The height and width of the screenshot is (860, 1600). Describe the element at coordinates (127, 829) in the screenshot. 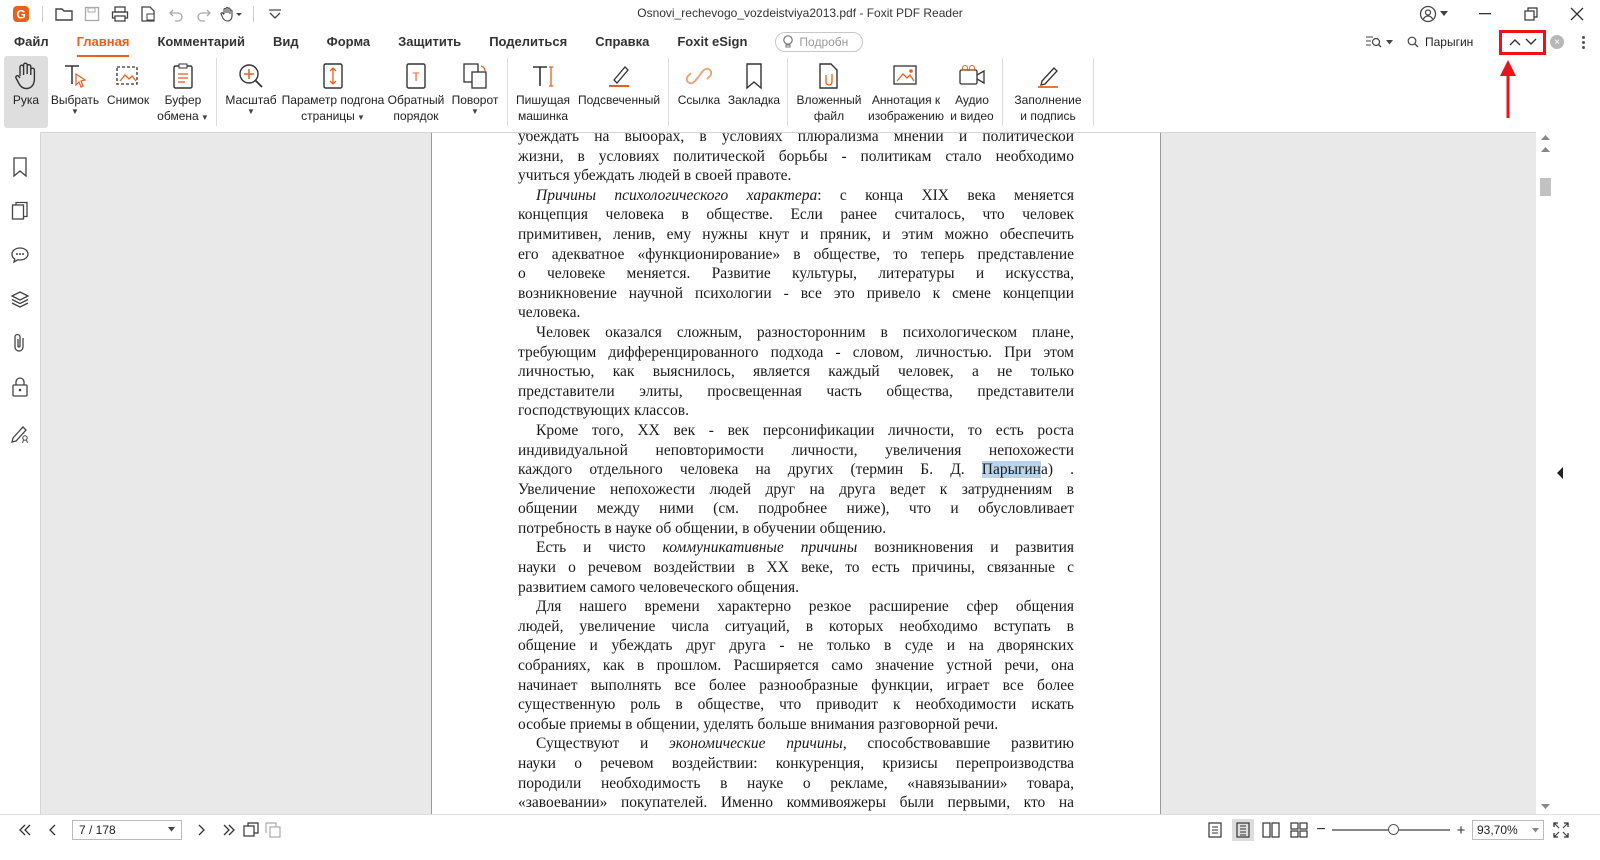

I see `page-number-input: 7 / 178` at that location.